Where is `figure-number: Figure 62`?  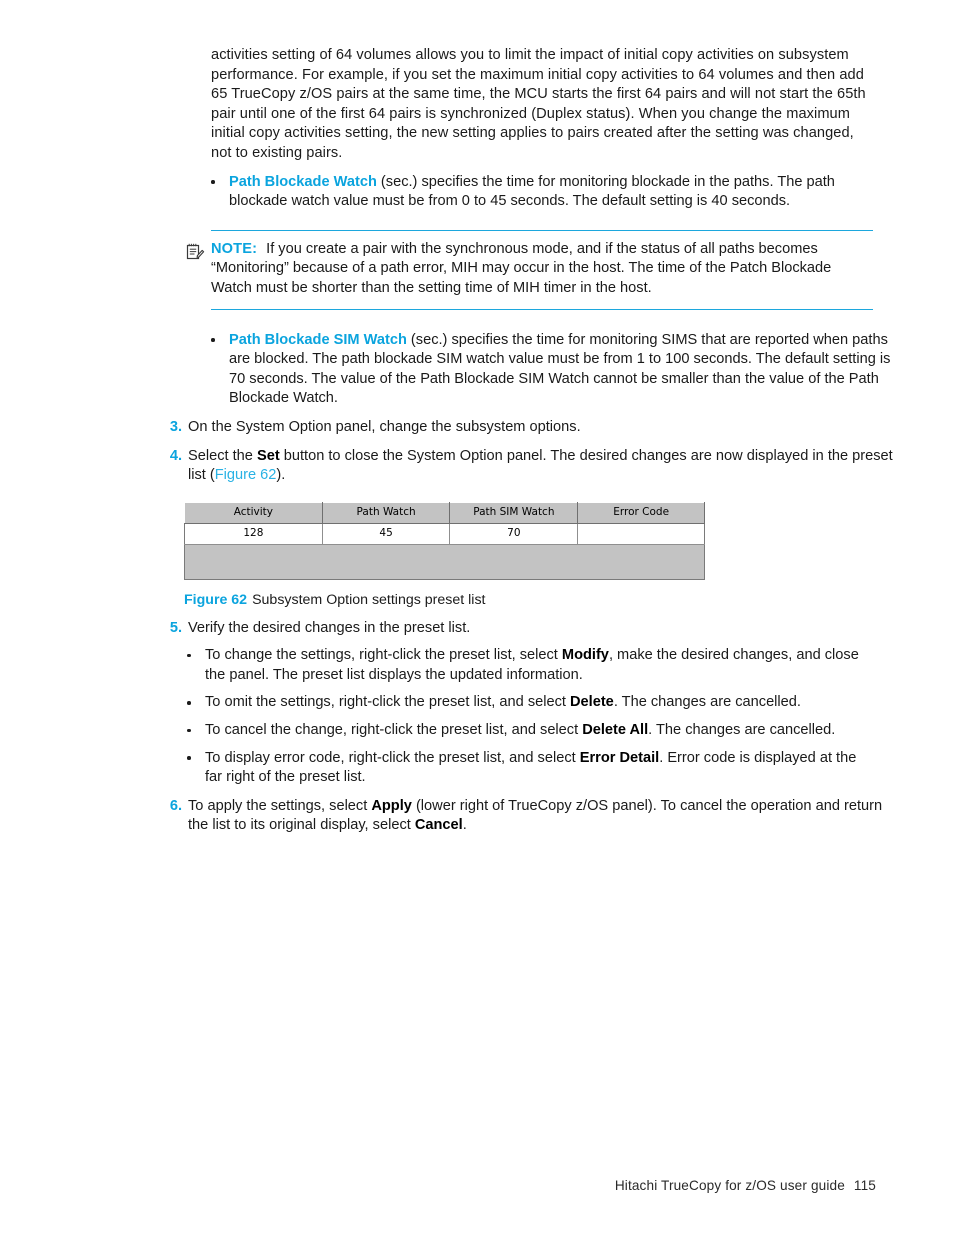 figure-number: Figure 62 is located at coordinates (216, 599).